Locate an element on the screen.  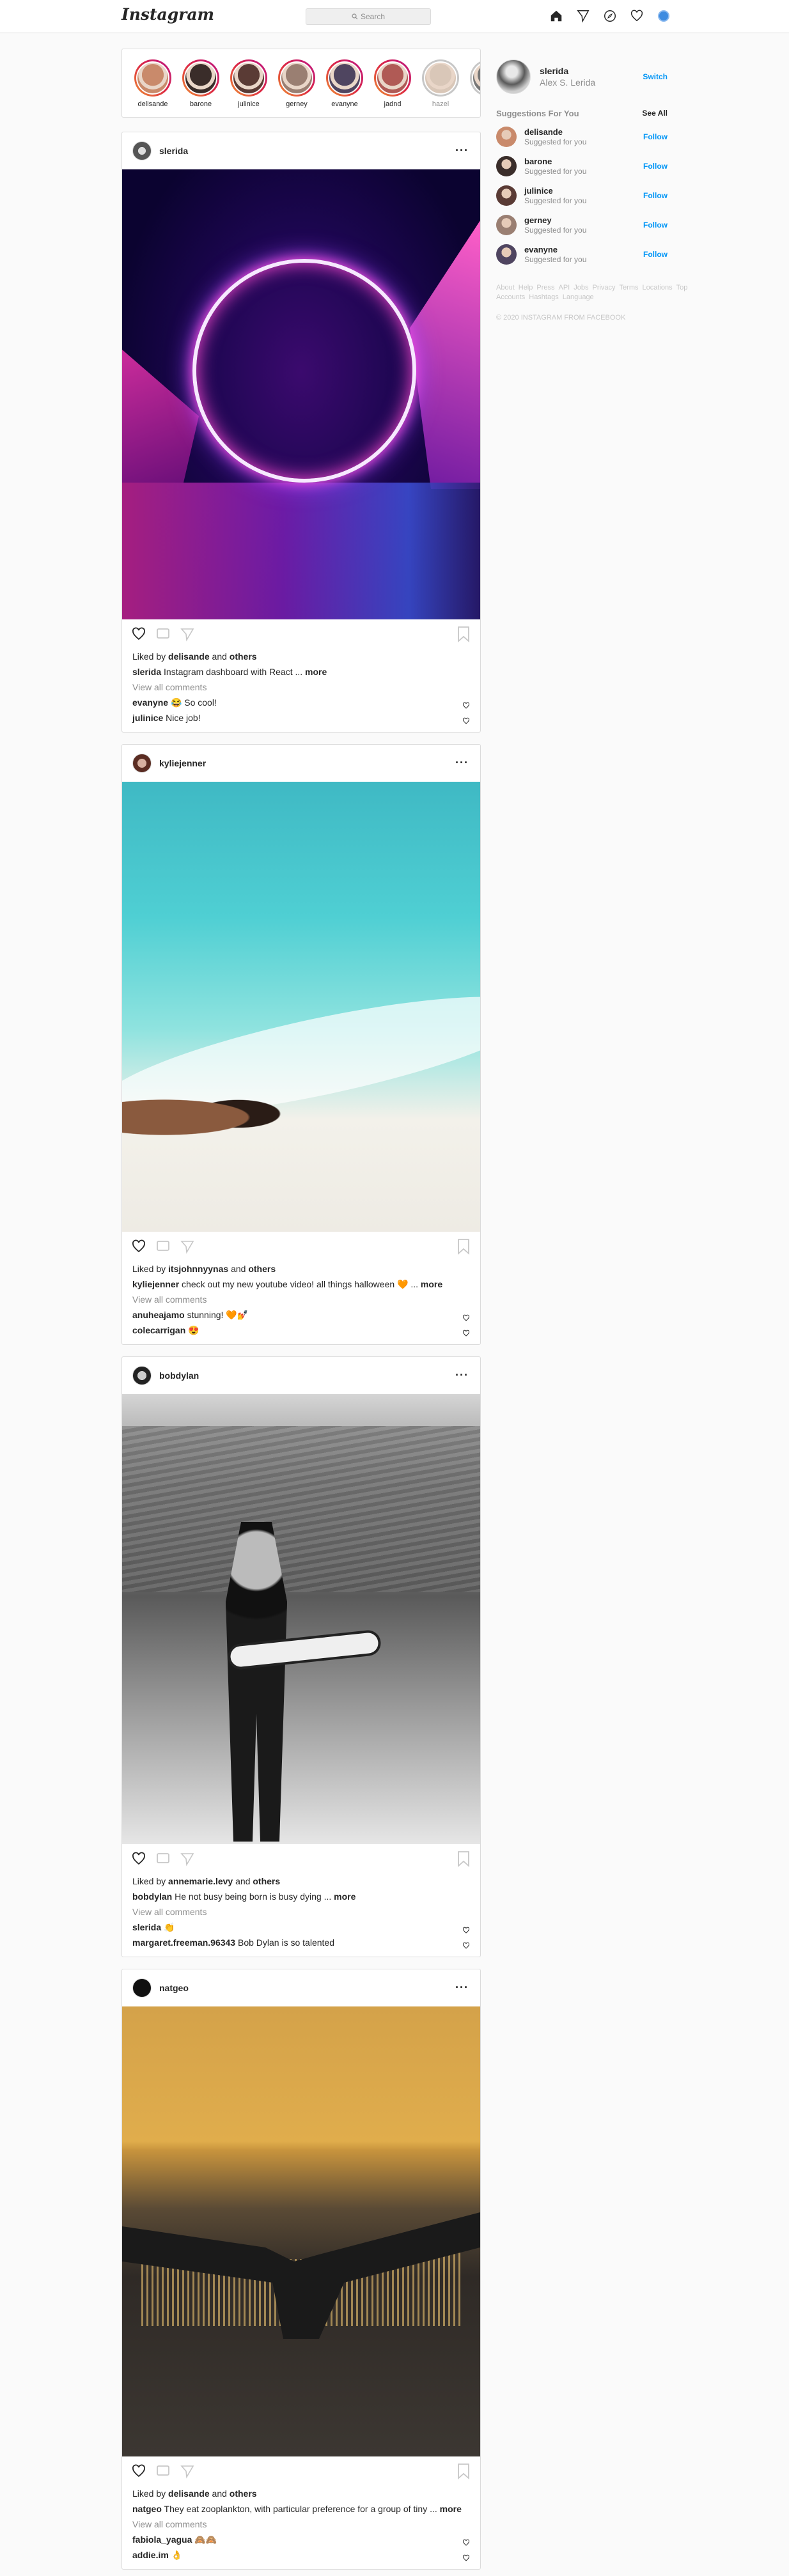
suggestion-username: evanyne is located at coordinates (555, 249).